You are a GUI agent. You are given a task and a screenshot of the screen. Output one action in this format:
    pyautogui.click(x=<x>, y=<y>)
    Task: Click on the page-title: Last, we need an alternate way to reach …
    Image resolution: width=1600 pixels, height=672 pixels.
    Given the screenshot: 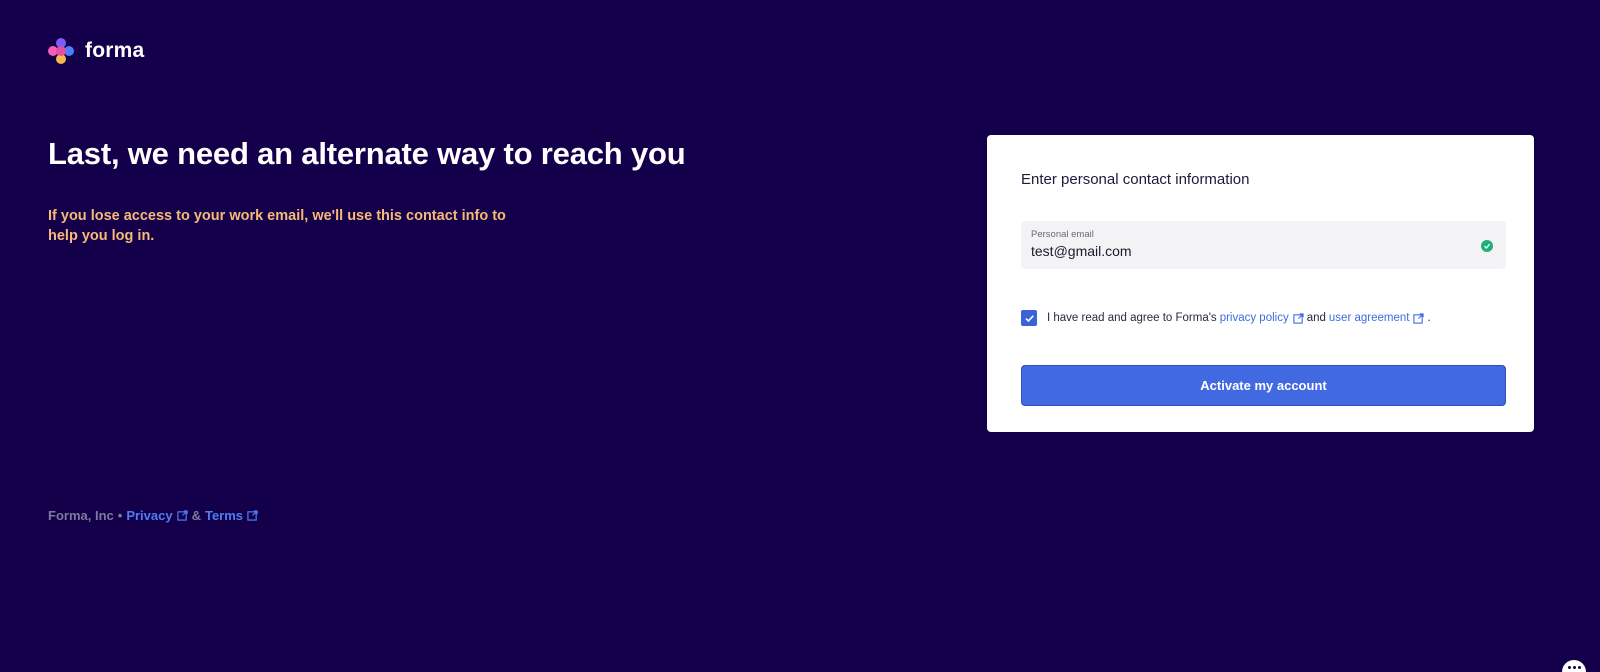 What is the action you would take?
    pyautogui.click(x=367, y=153)
    